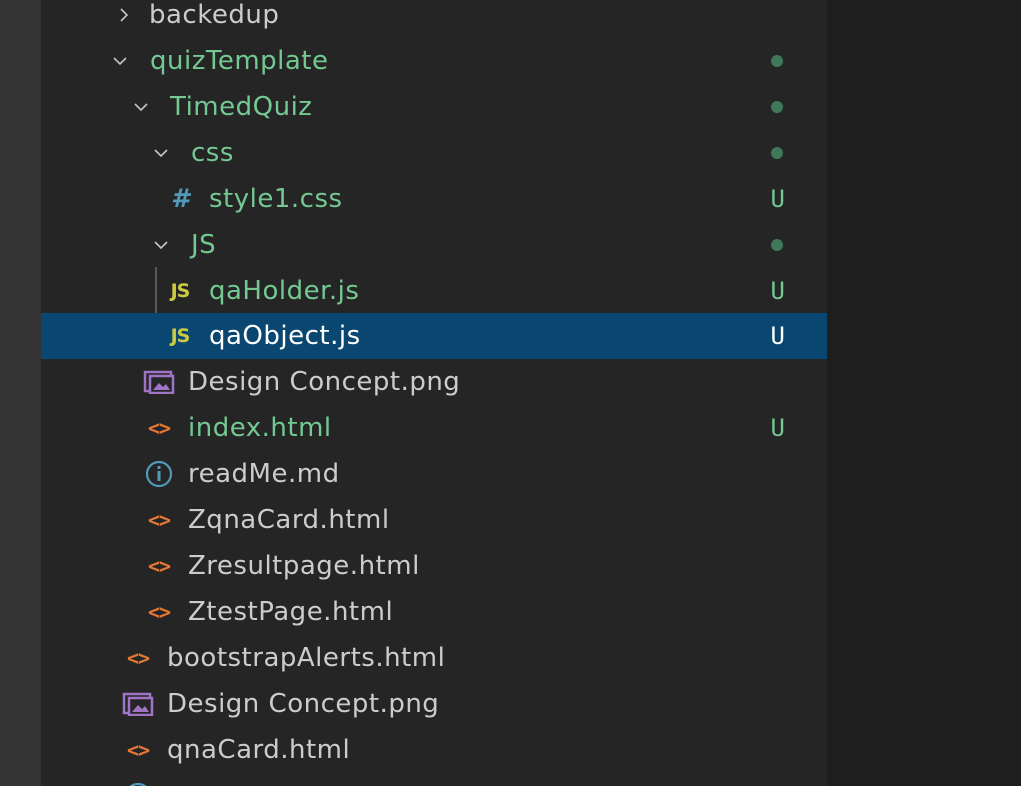 Image resolution: width=1021 pixels, height=786 pixels. I want to click on tree-item-js-folder: JS, so click(434, 245).